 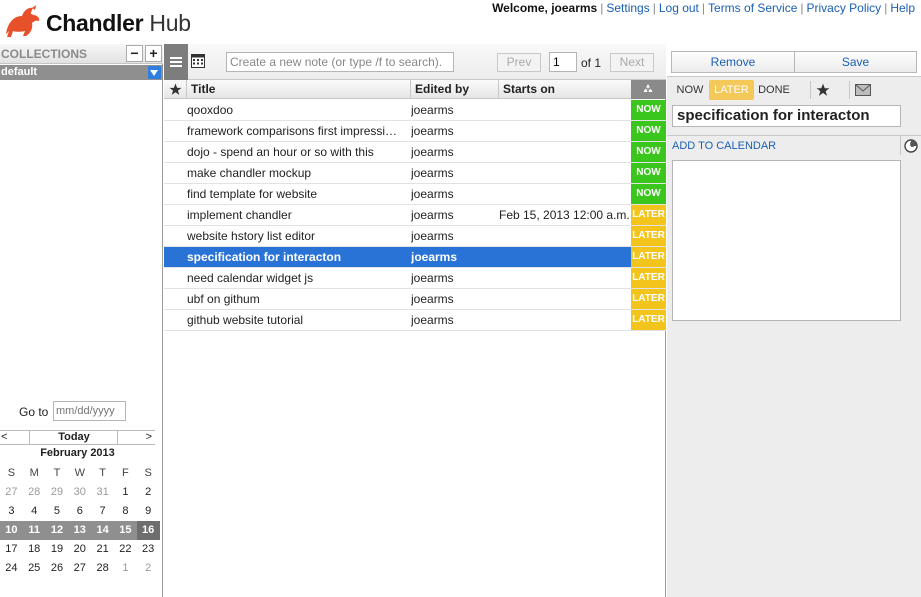 I want to click on quick-entry-input, so click(x=340, y=62).